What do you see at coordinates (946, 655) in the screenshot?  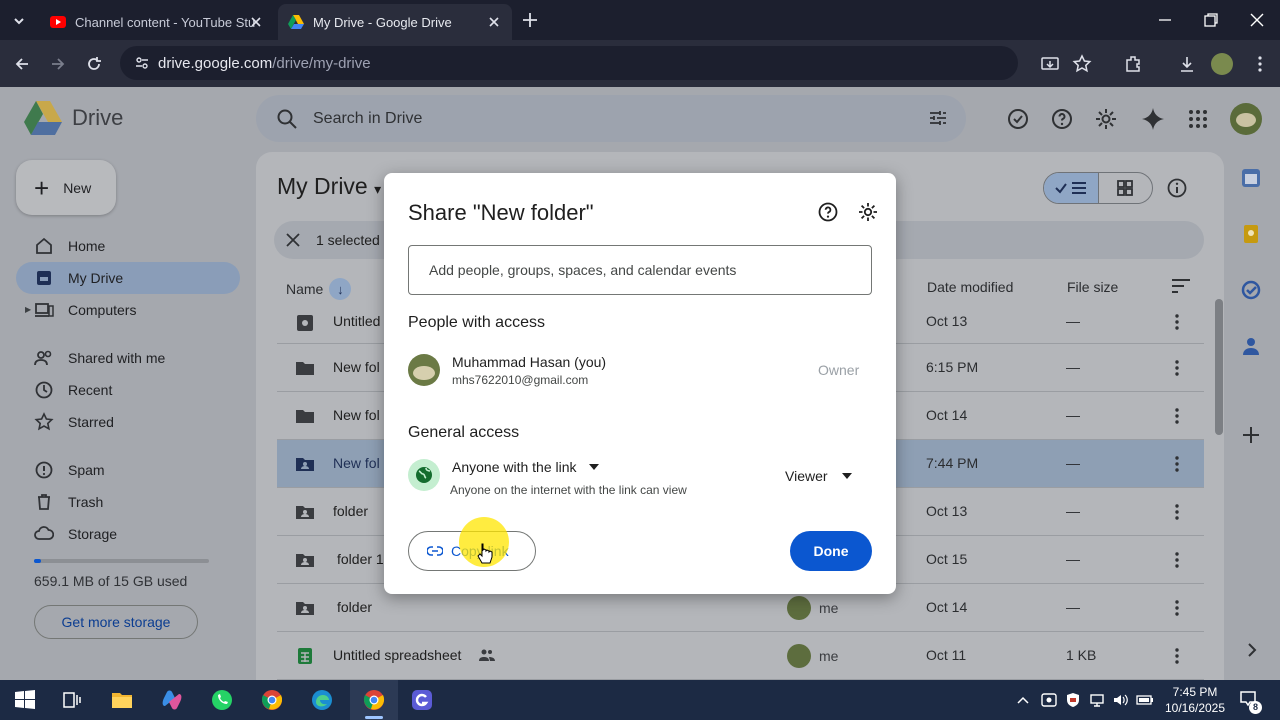 I see `date-modified: Oct 11` at bounding box center [946, 655].